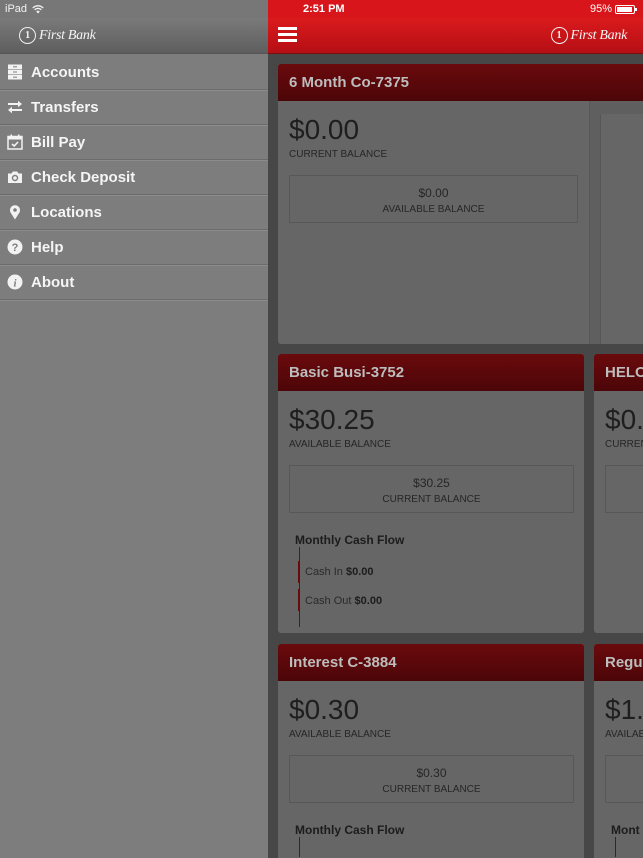 The width and height of the screenshot is (643, 858). What do you see at coordinates (618, 751) in the screenshot?
I see `account-card: Regu $1. AVAILAB Mont` at bounding box center [618, 751].